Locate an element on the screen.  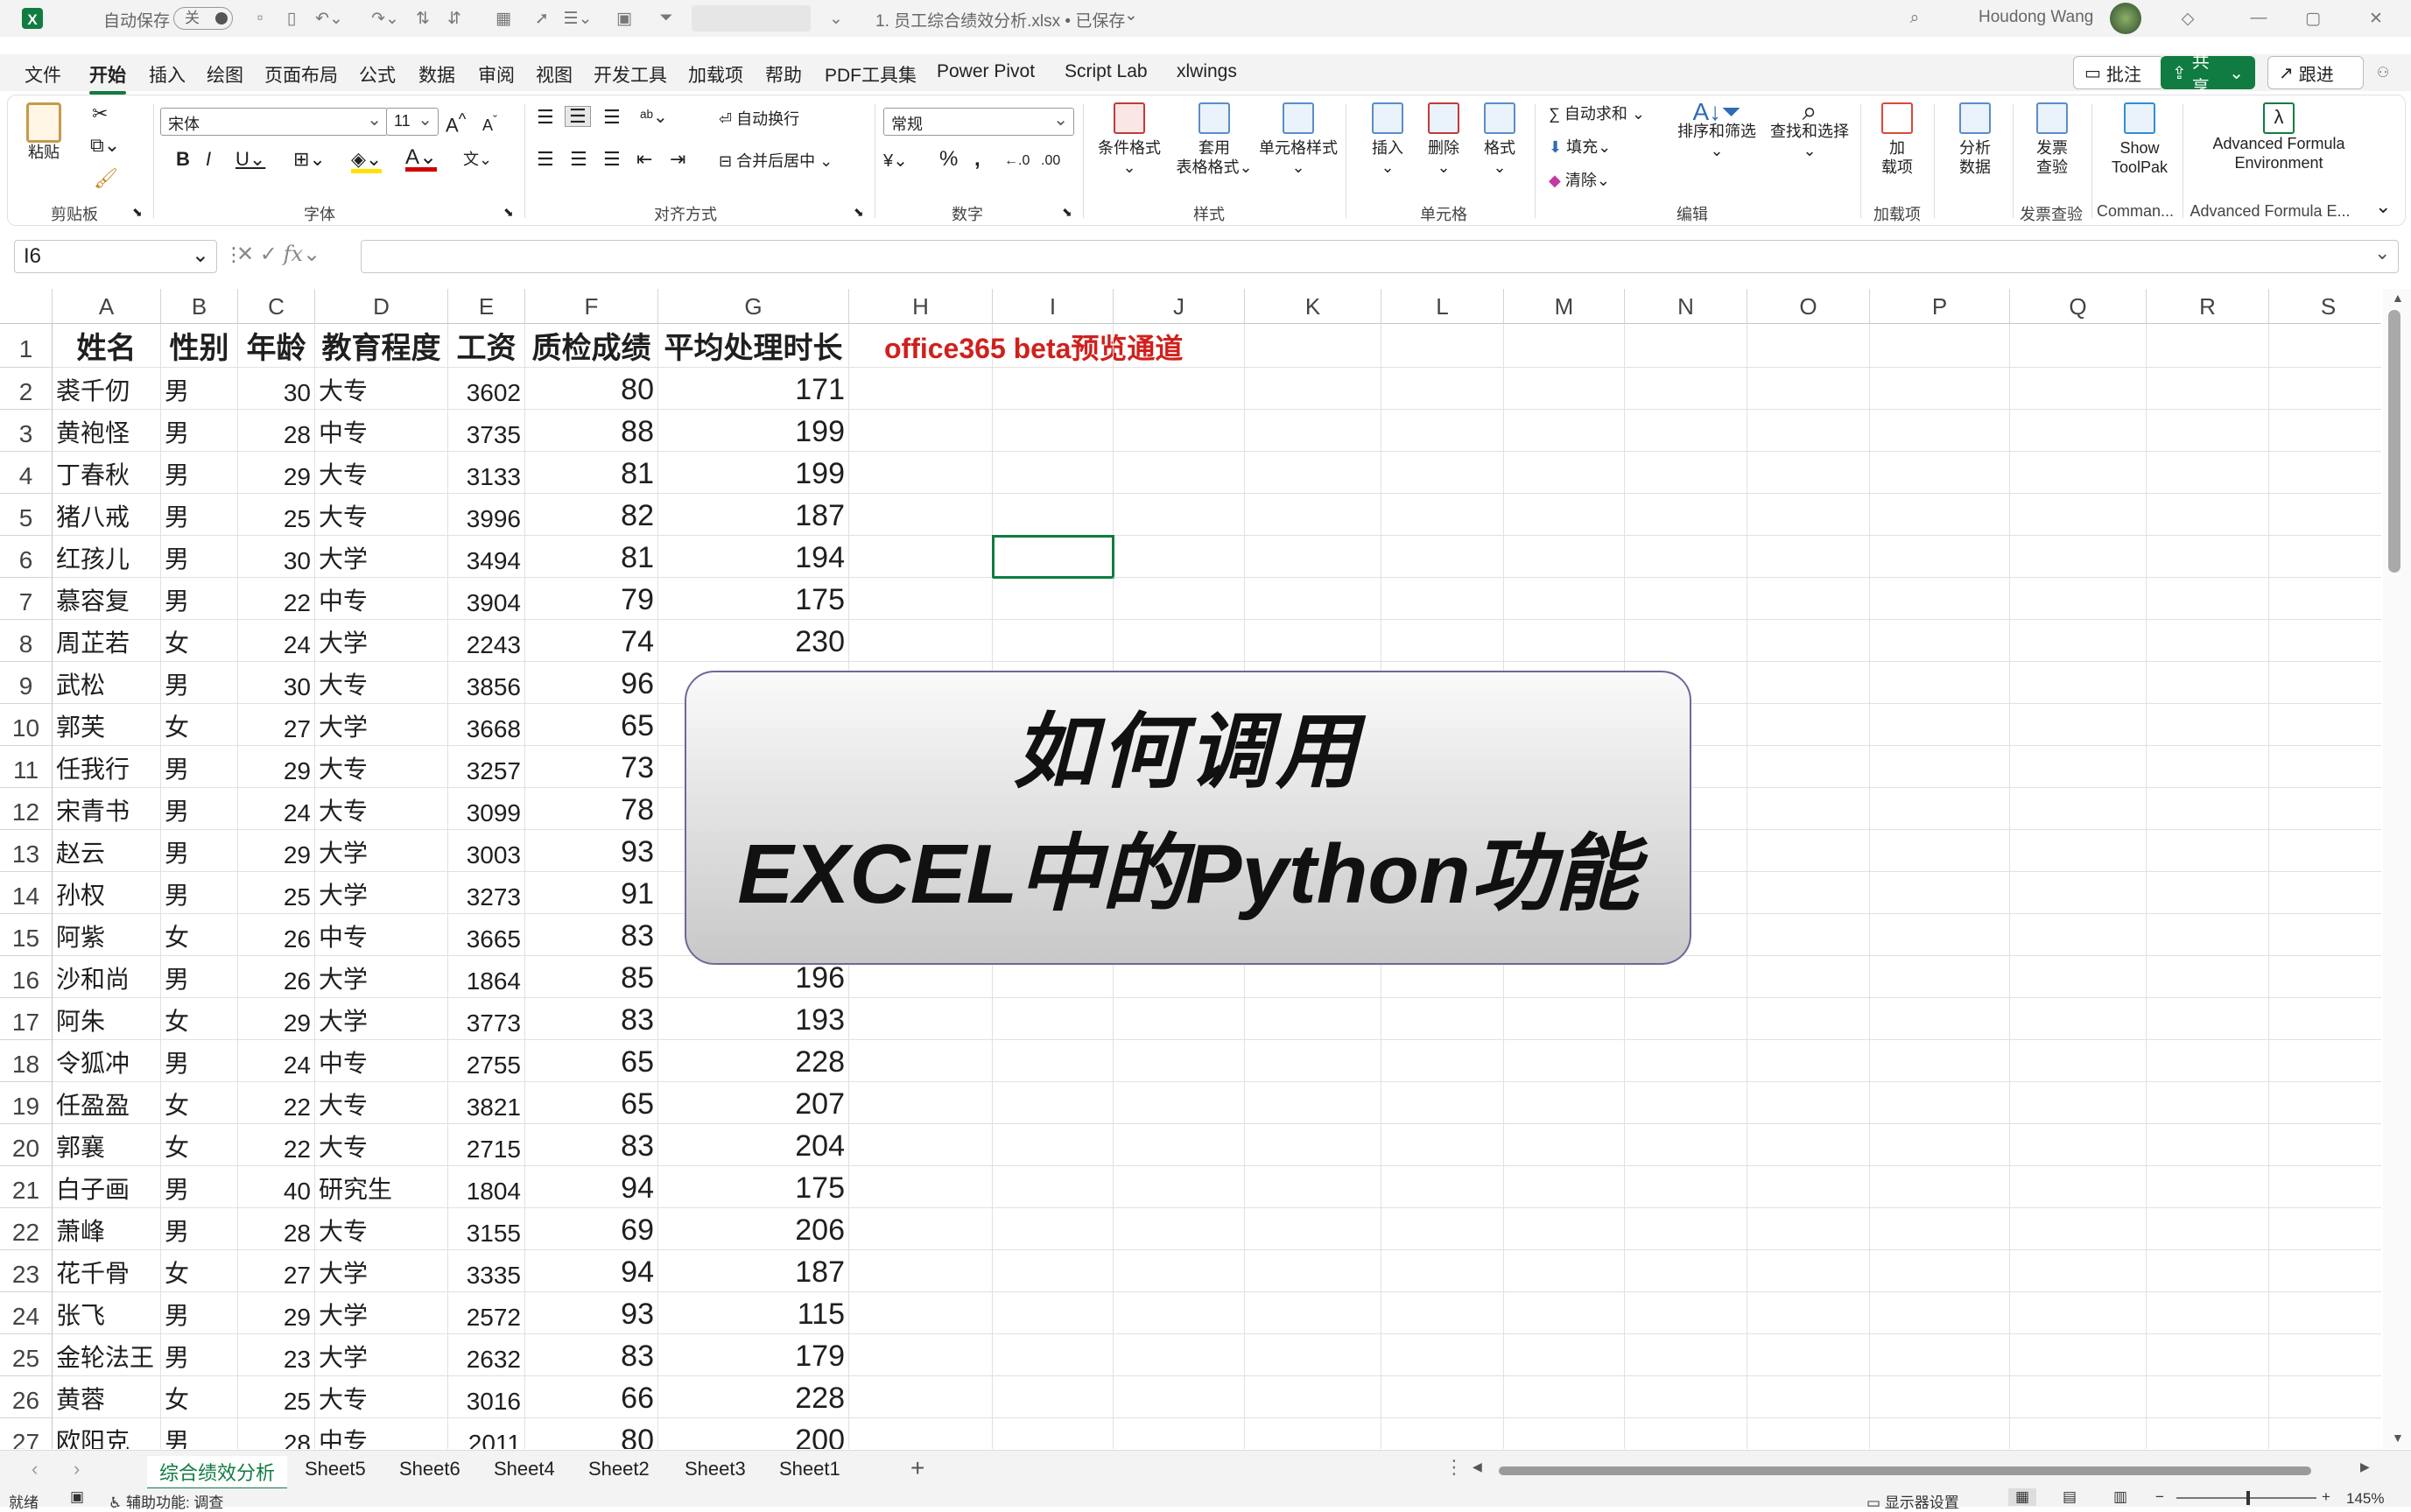
table-cell: 3133 is located at coordinates (487, 473).